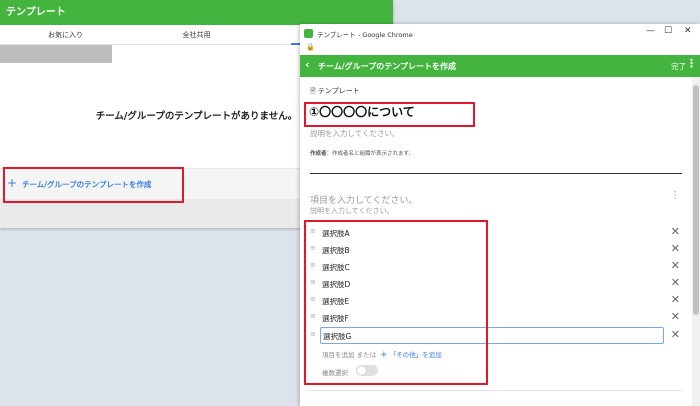  I want to click on author-info: 作成者：作成者名と組織が表示されます。, so click(362, 153).